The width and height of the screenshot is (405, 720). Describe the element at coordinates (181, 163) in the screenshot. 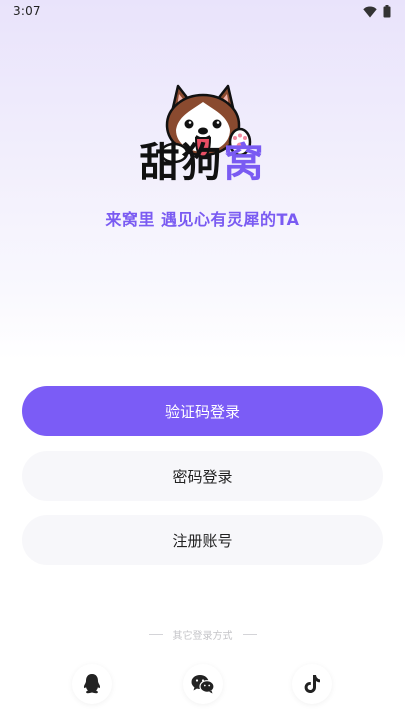

I see `app-name-part1: 甜狗` at that location.